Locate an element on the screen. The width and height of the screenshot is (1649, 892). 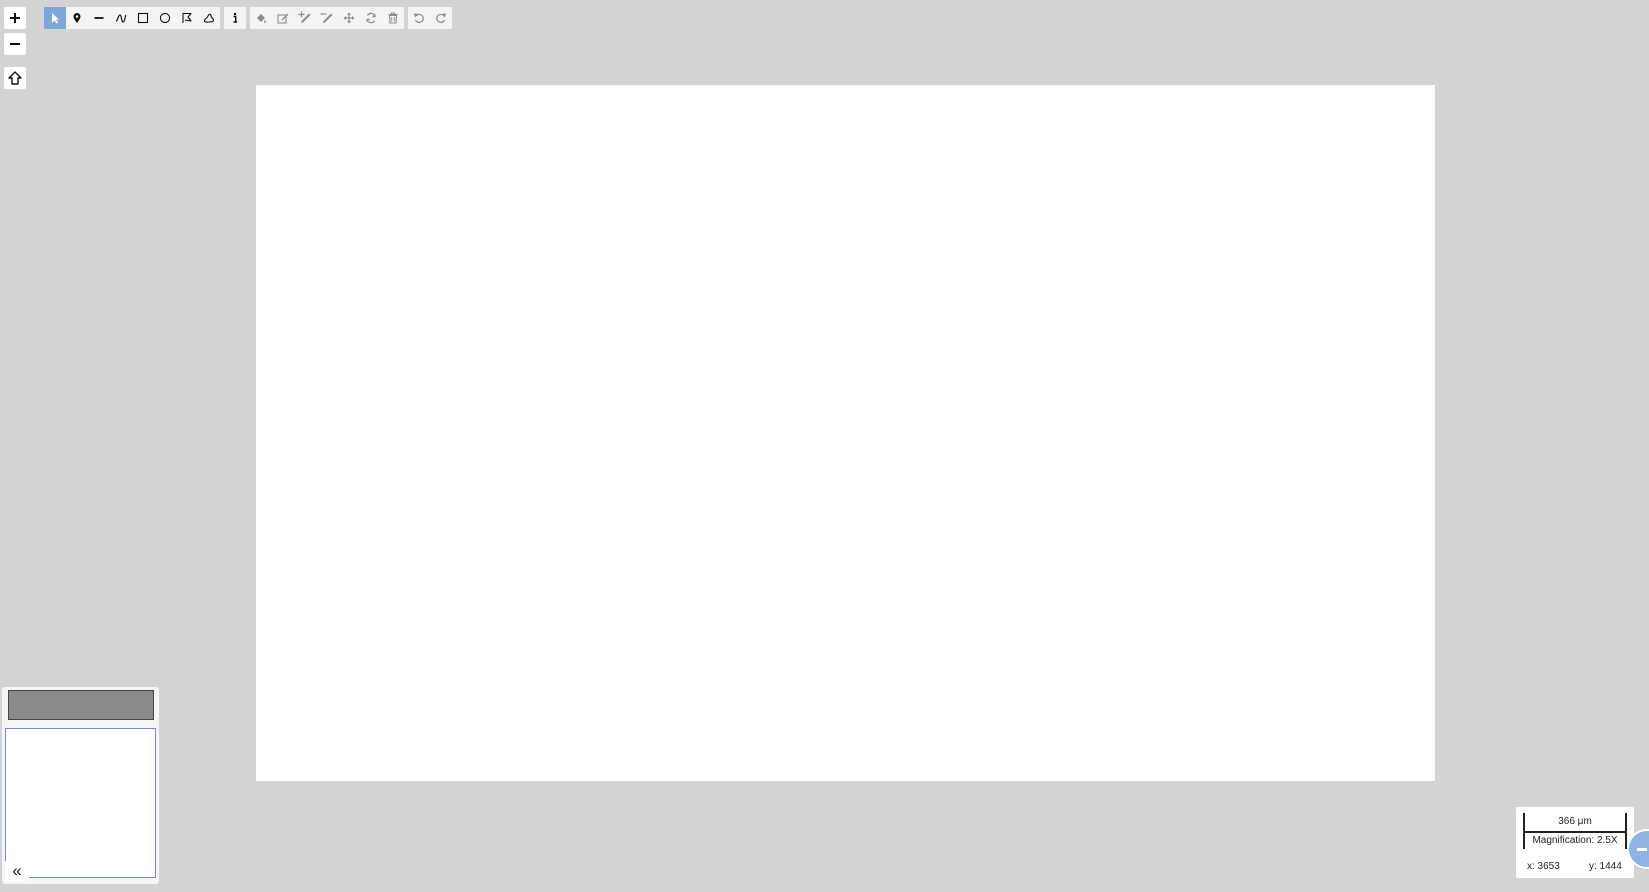
redo-tool-button is located at coordinates (441, 18).